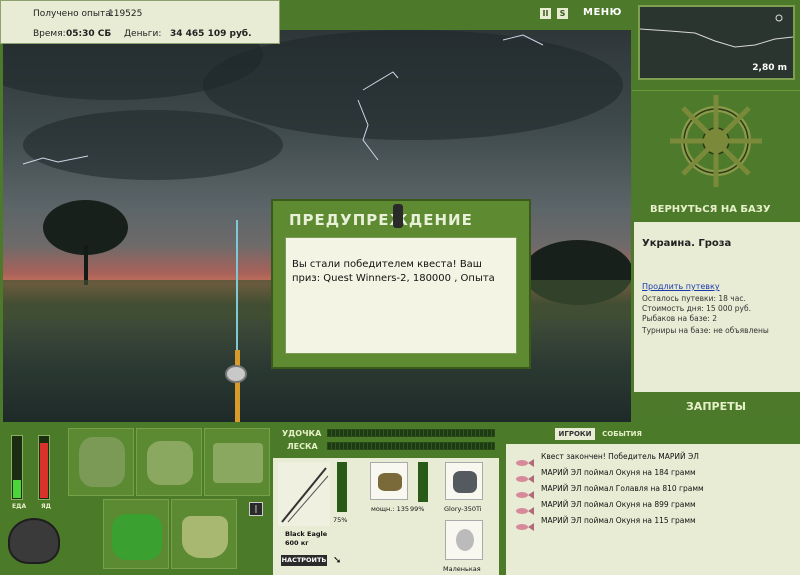 The width and height of the screenshot is (800, 575). I want to click on slot-notebook, so click(237, 462).